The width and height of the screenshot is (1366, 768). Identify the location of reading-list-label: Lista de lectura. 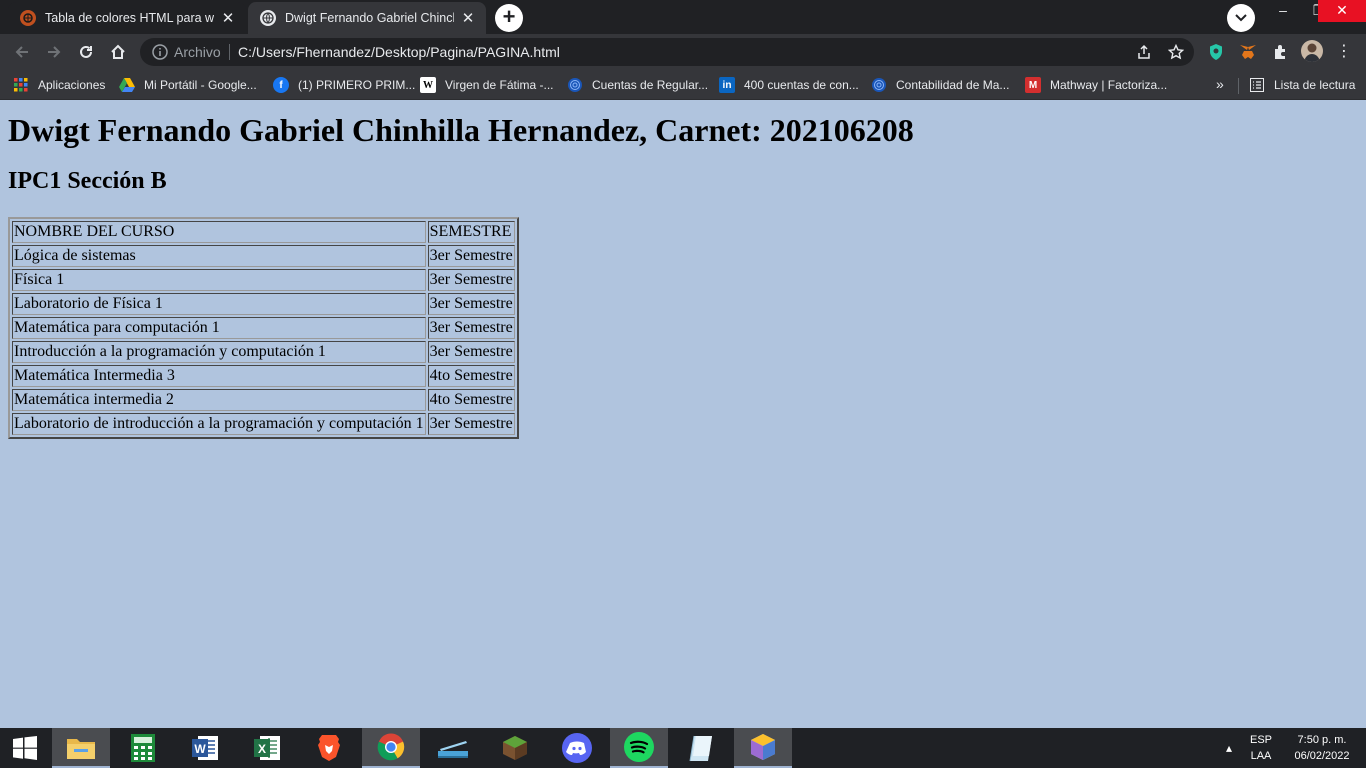
(1315, 85).